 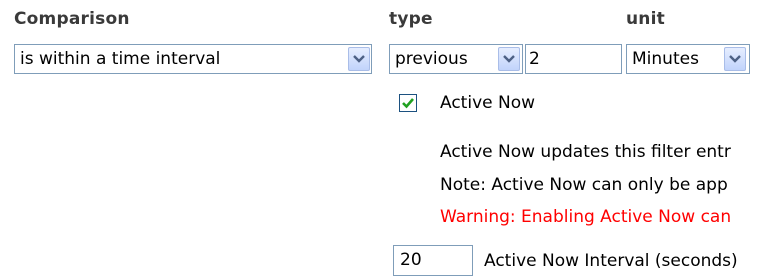 I want to click on comparison-header: Comparison, so click(x=72, y=19).